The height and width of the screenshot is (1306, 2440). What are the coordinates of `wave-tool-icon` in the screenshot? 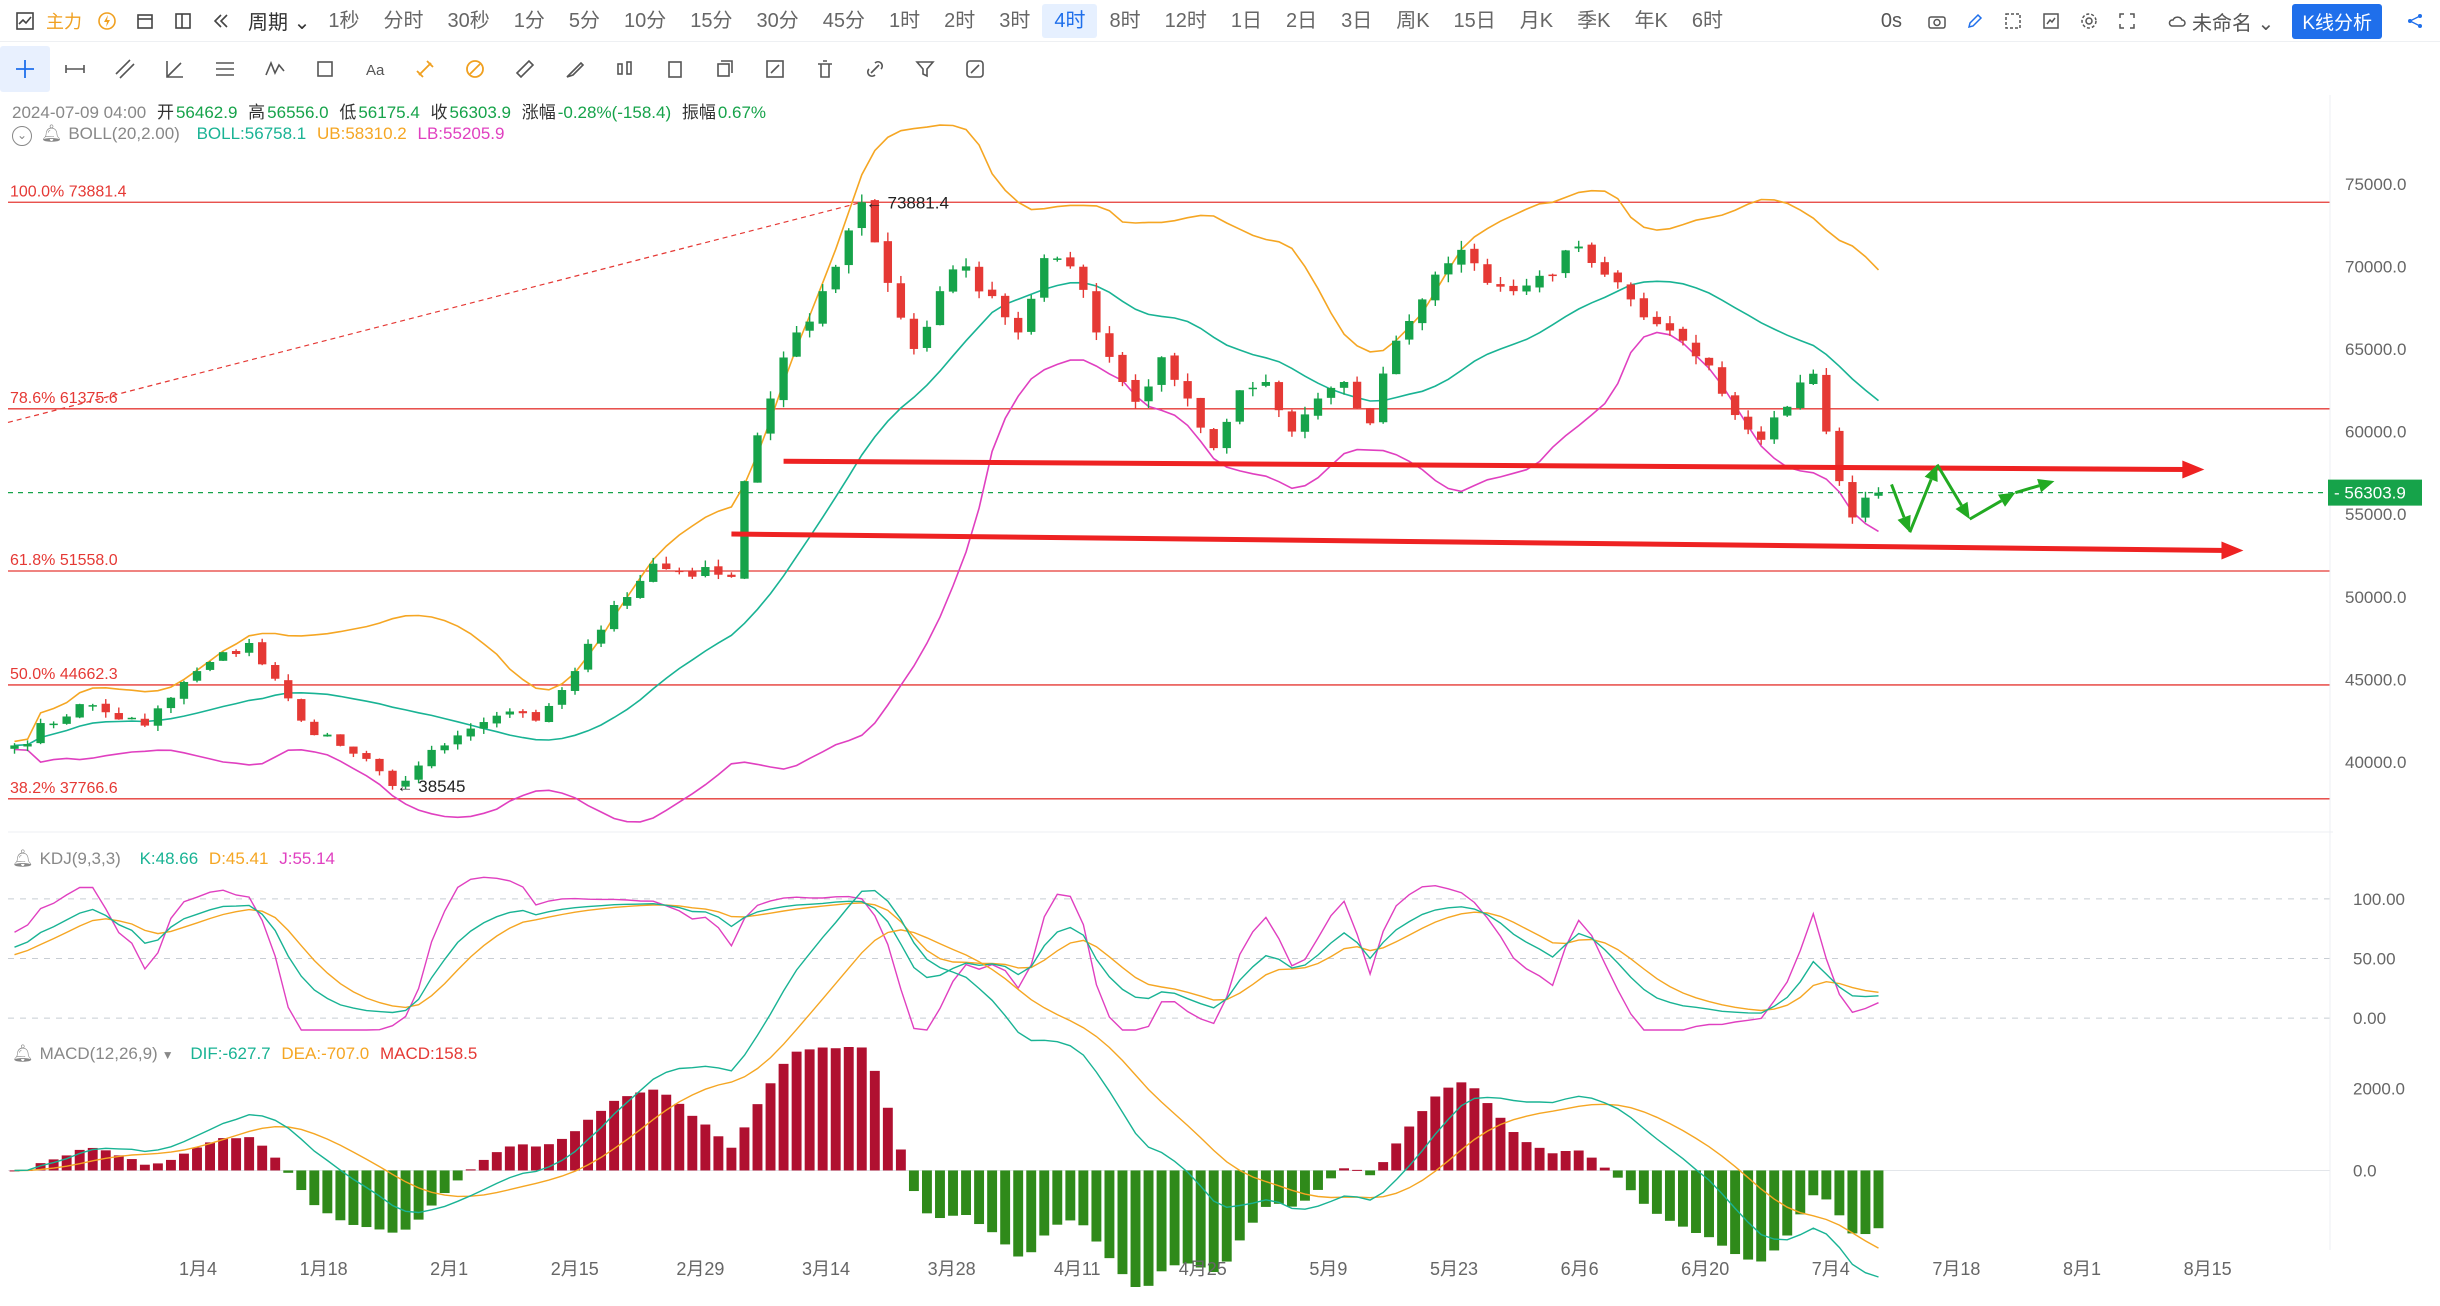 It's located at (275, 69).